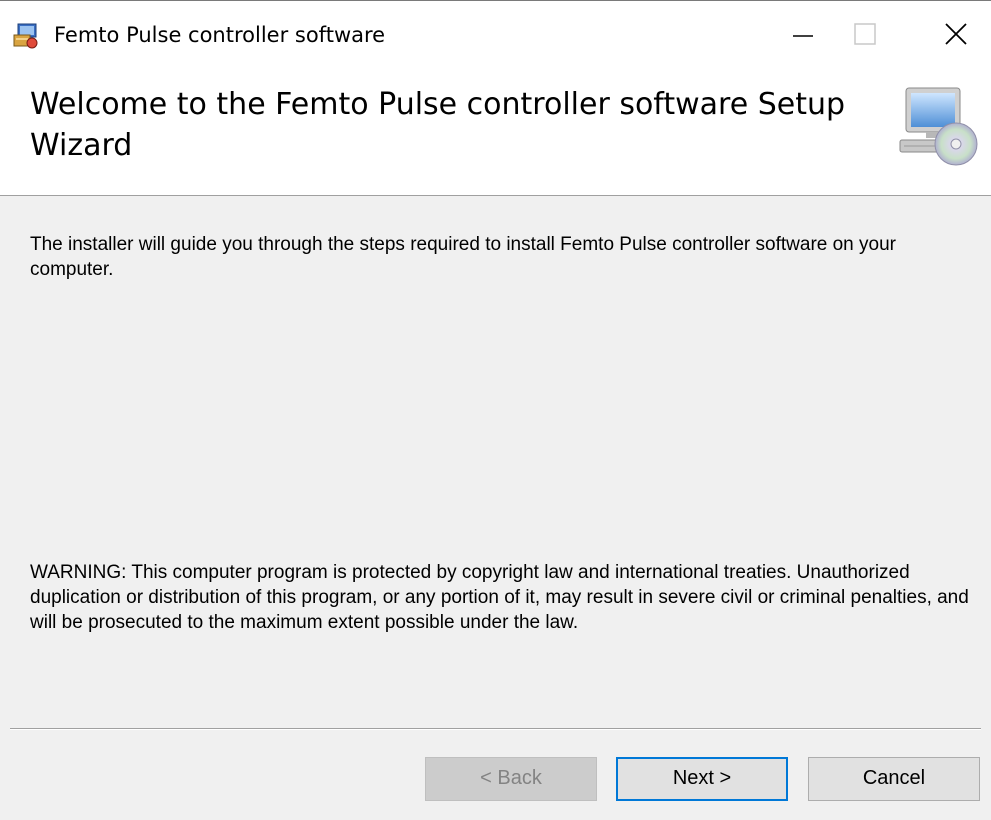 The width and height of the screenshot is (991, 820). What do you see at coordinates (220, 35) in the screenshot?
I see `window-title: Femto Pulse controller software` at bounding box center [220, 35].